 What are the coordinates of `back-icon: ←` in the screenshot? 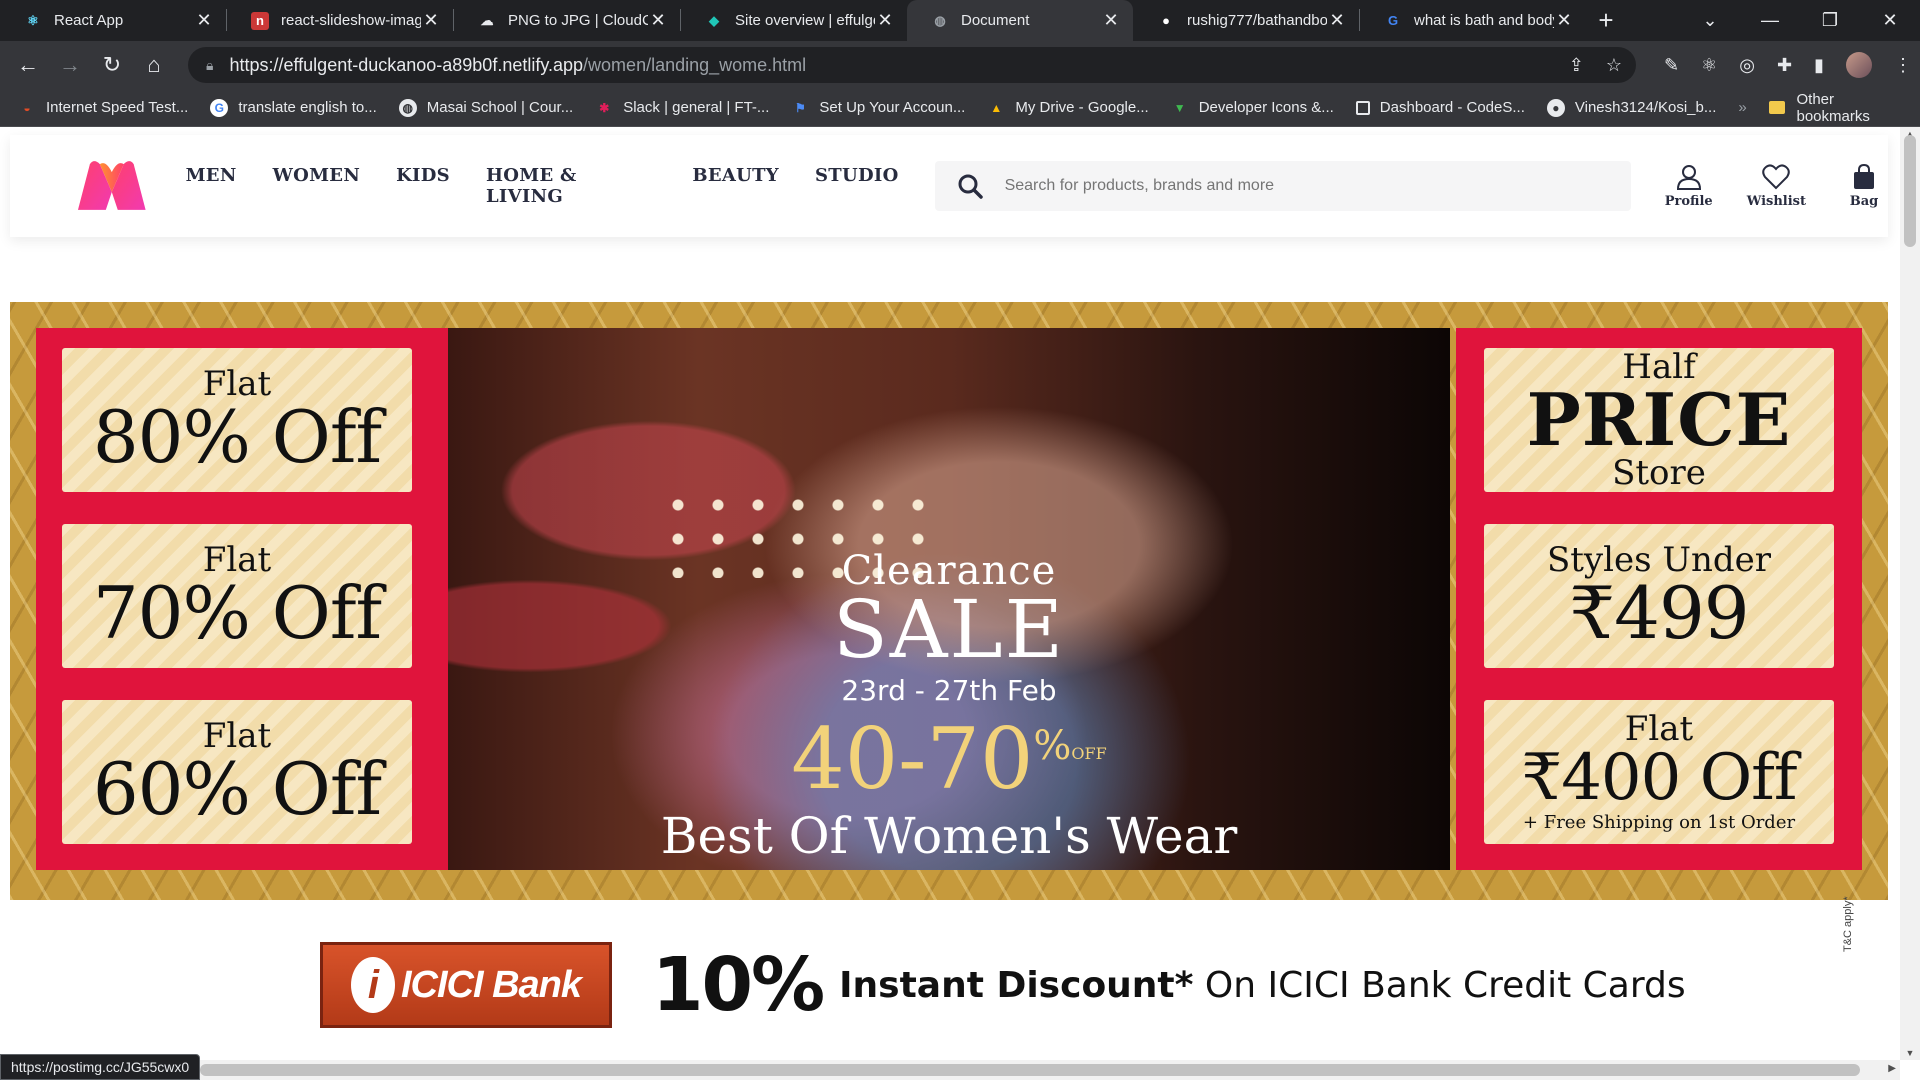 It's located at (28, 65).